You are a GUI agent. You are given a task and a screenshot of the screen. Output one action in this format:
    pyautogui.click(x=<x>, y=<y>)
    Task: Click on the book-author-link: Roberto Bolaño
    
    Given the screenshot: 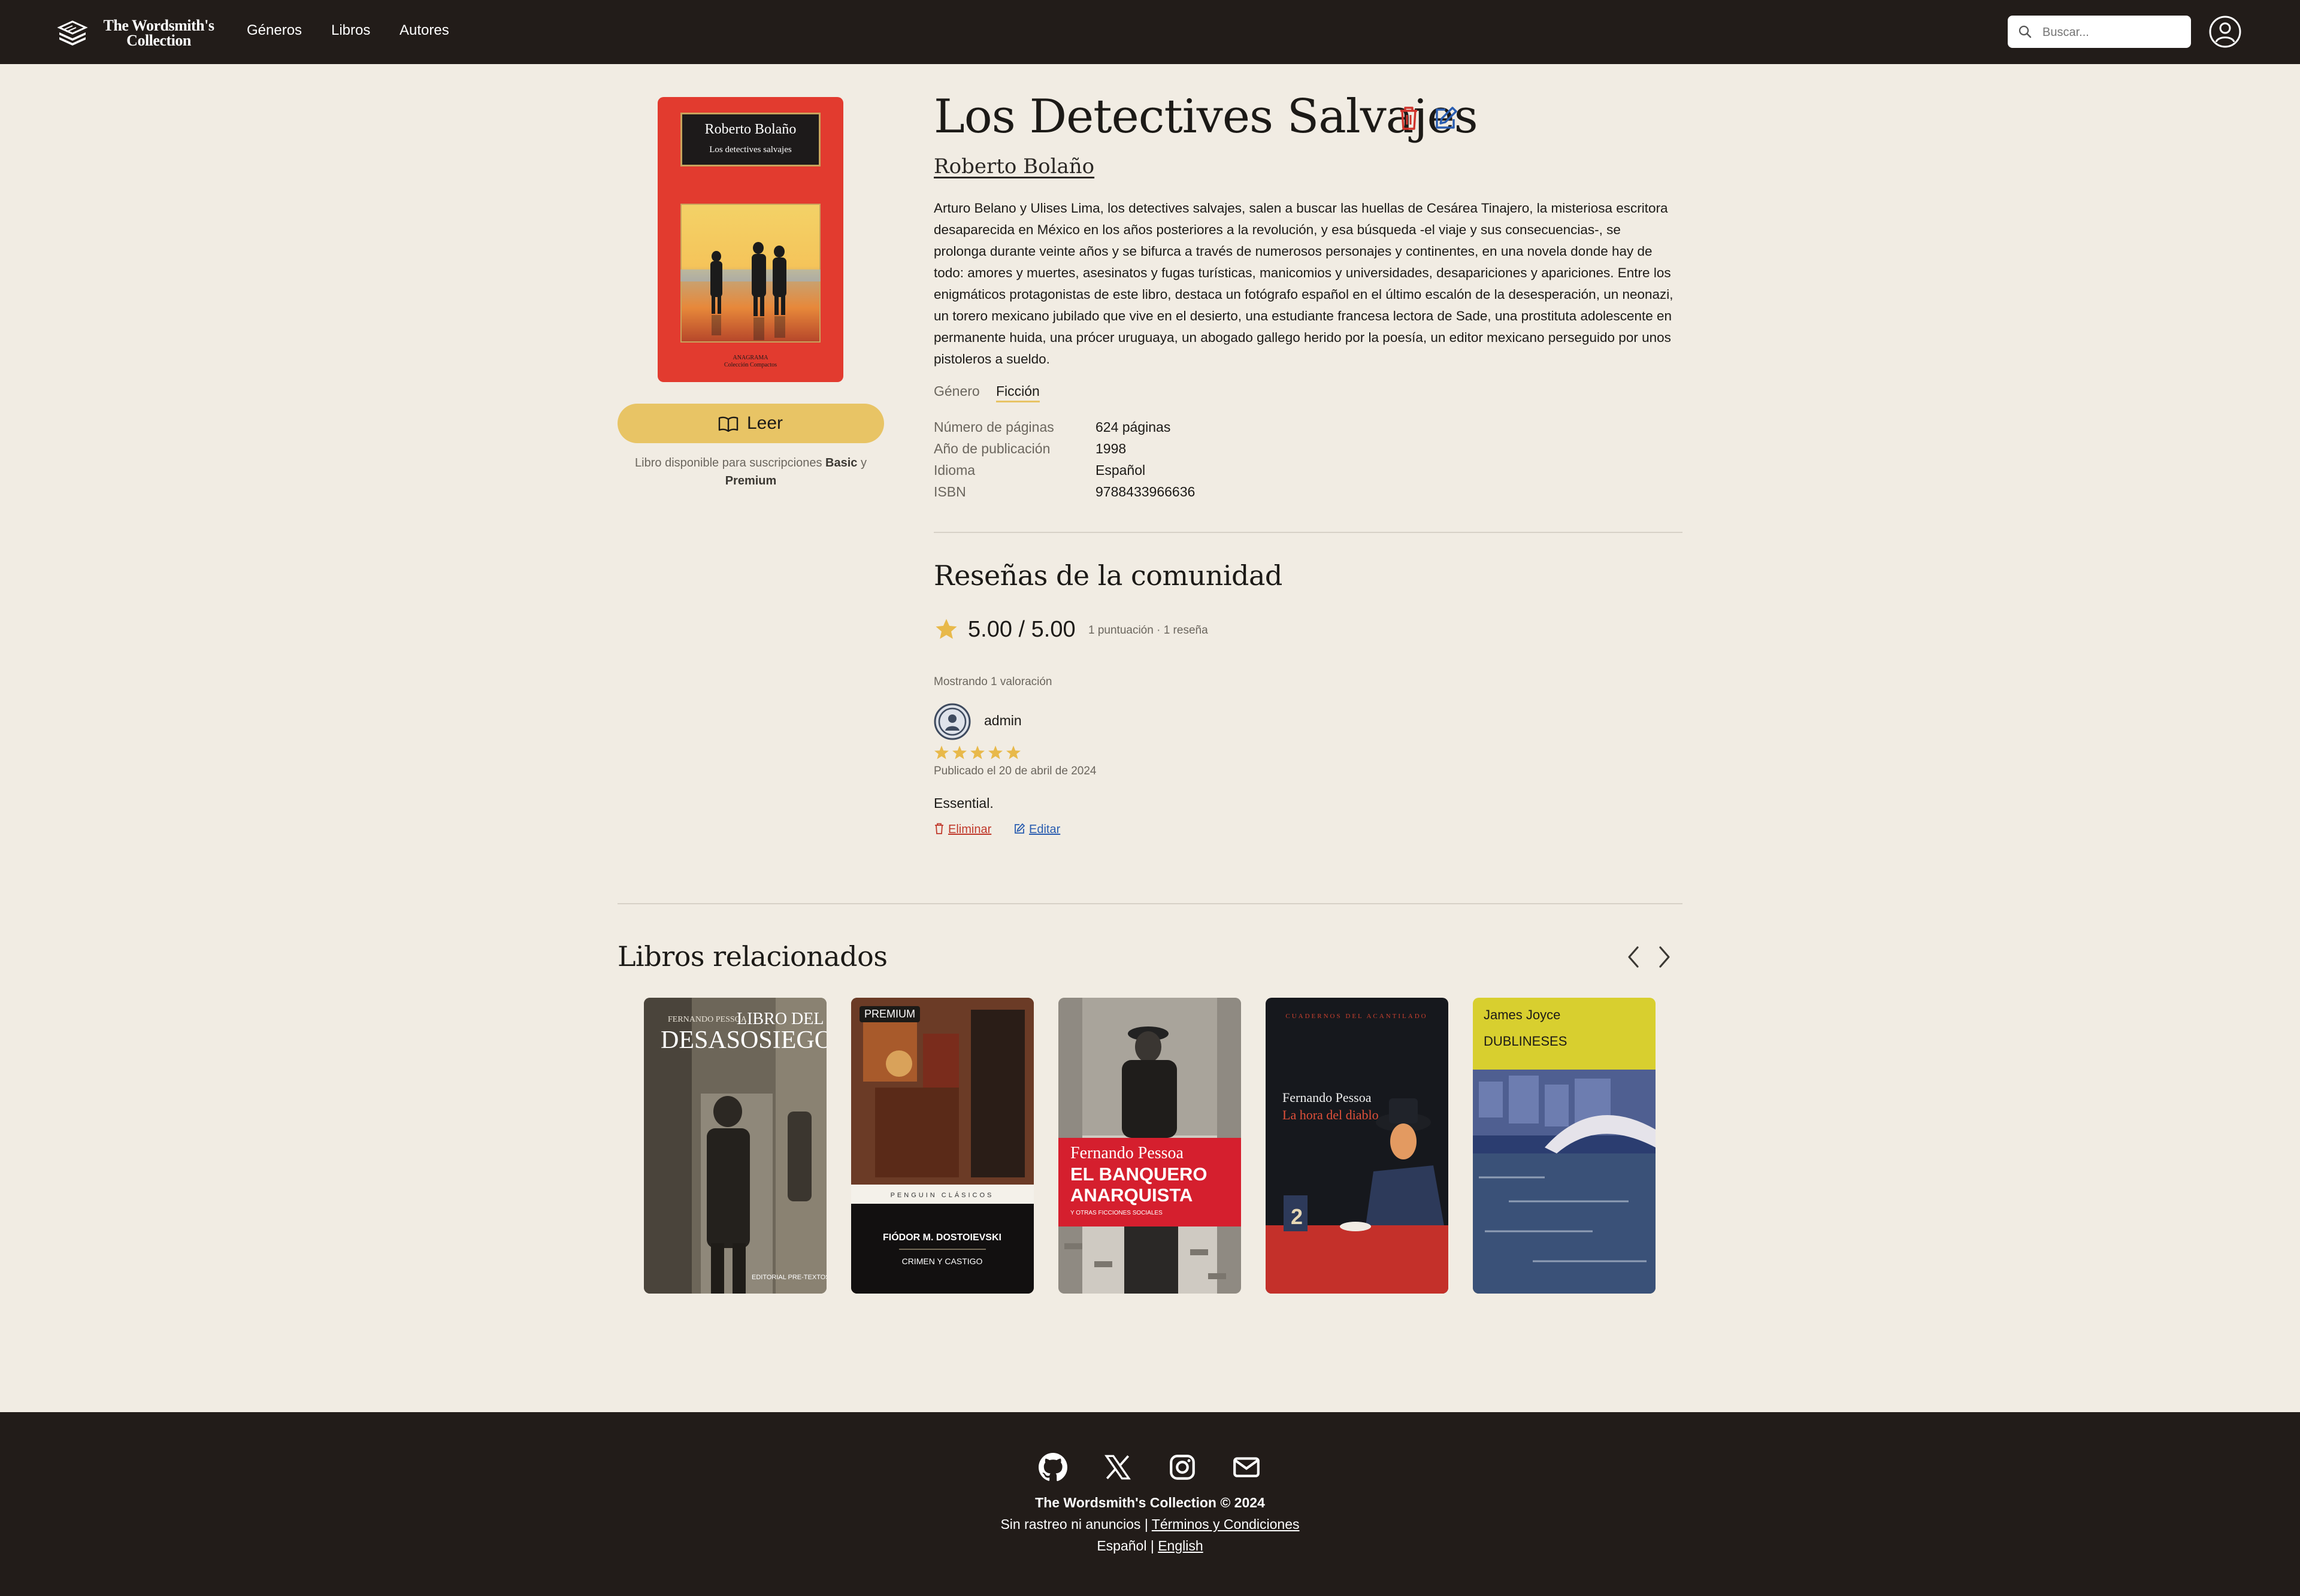 What is the action you would take?
    pyautogui.click(x=1014, y=166)
    